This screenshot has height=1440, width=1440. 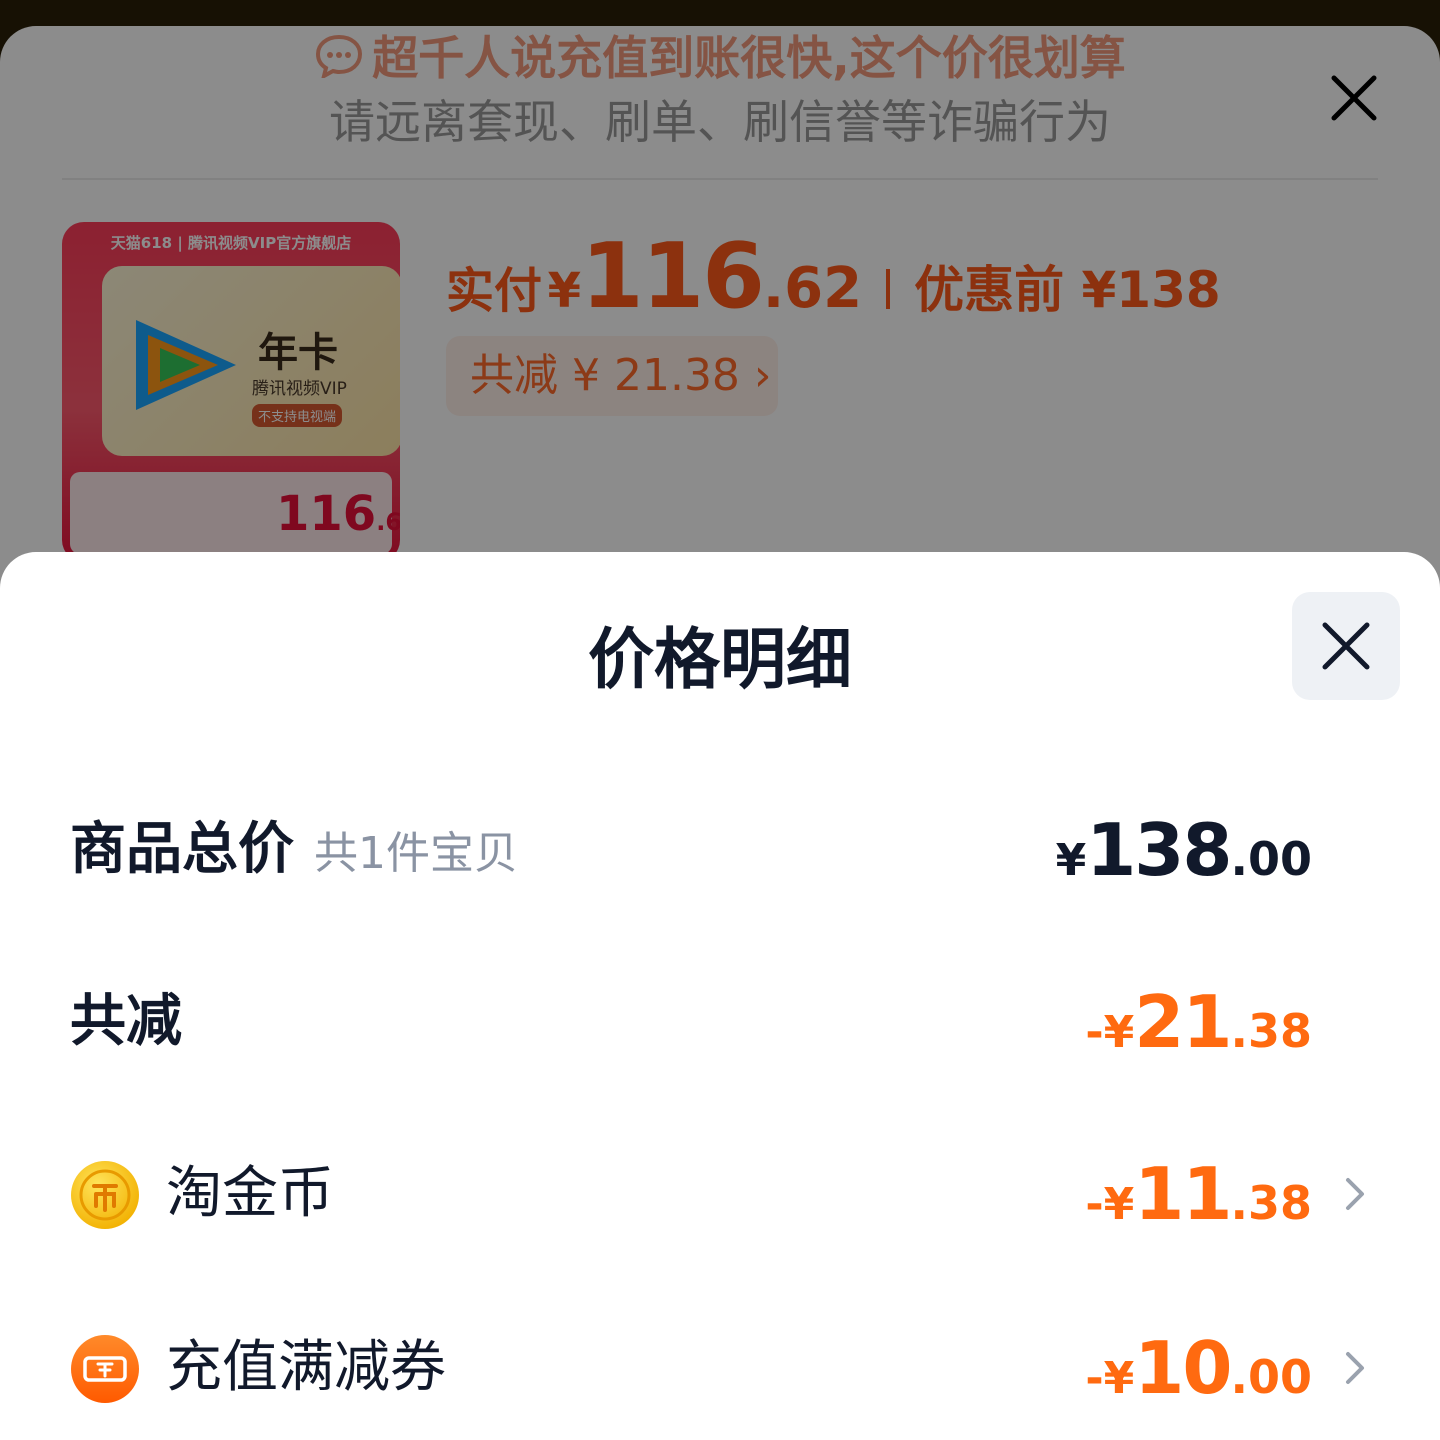 I want to click on sheet-title: 价格明细, so click(x=720, y=659).